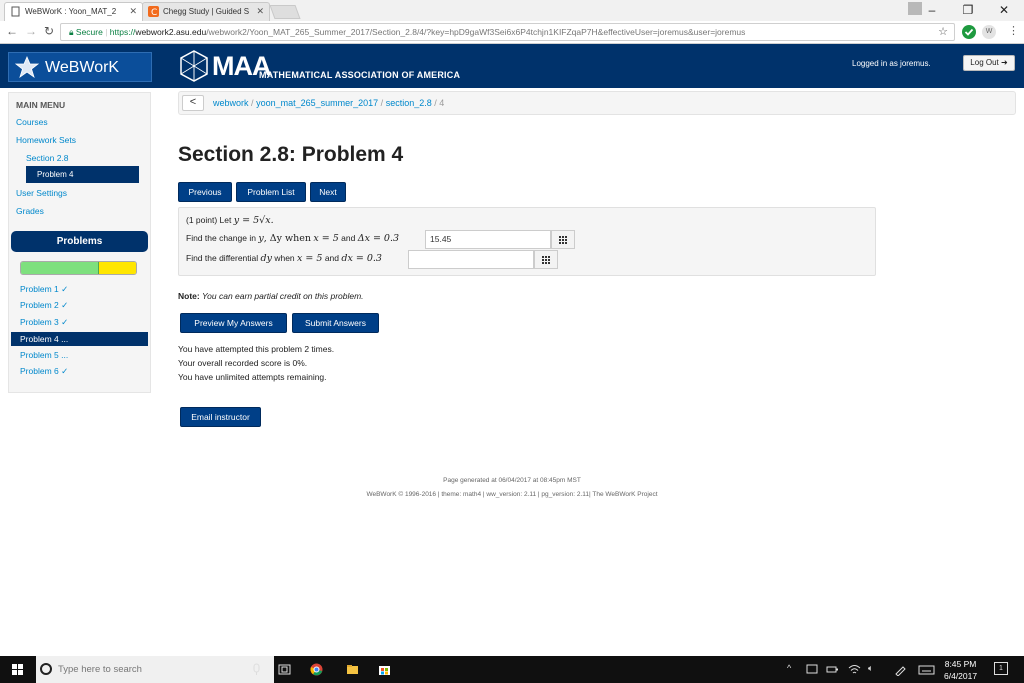 The image size is (1024, 683). Describe the element at coordinates (409, 103) in the screenshot. I see `breadcrumb-section: section_2.8` at that location.